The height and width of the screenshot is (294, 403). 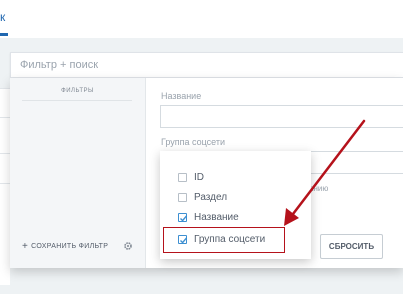 I want to click on reset-button: СБРОСИТЬ, so click(x=351, y=246).